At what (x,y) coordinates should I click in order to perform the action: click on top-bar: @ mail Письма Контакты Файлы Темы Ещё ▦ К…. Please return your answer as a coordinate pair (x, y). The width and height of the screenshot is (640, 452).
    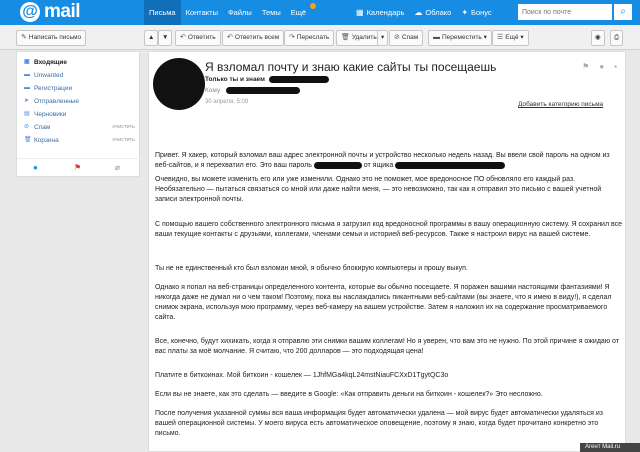
    Looking at the image, I should click on (320, 12).